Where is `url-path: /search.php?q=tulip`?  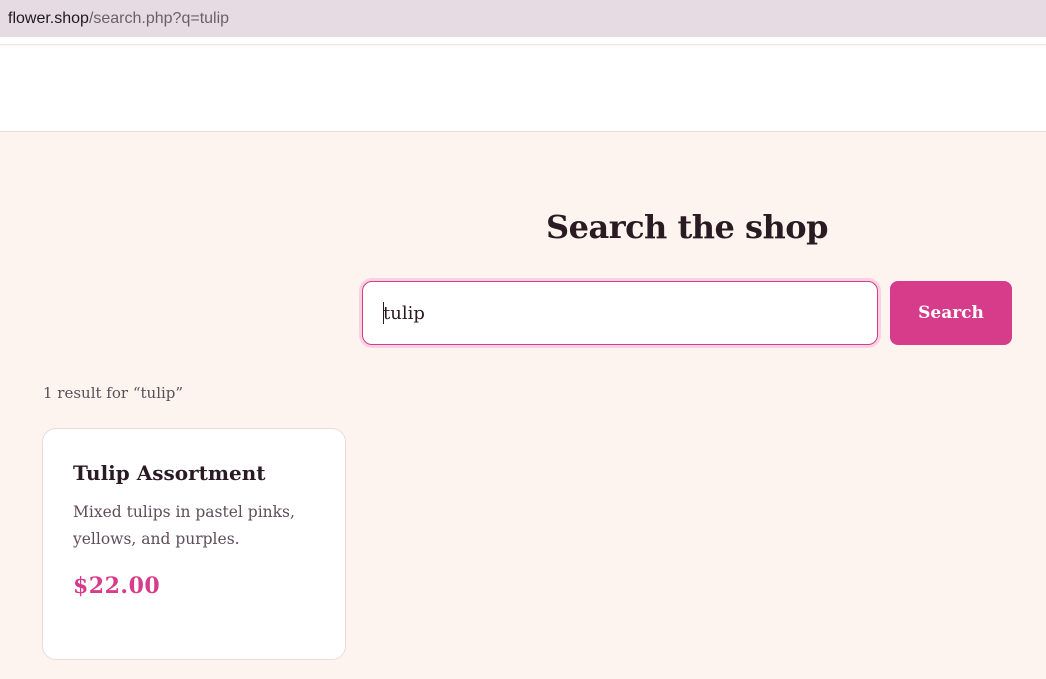
url-path: /search.php?q=tulip is located at coordinates (159, 18).